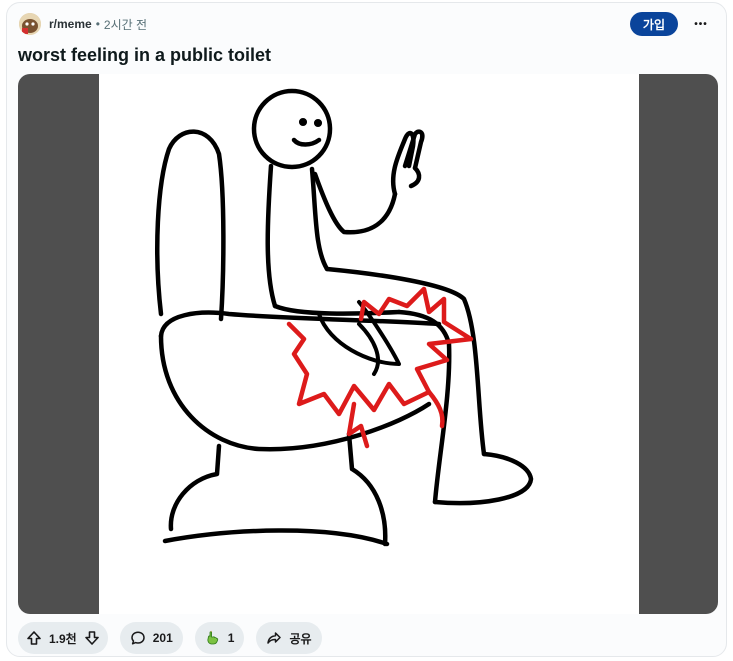 The height and width of the screenshot is (661, 733). What do you see at coordinates (219, 638) in the screenshot?
I see `award-button: 1` at bounding box center [219, 638].